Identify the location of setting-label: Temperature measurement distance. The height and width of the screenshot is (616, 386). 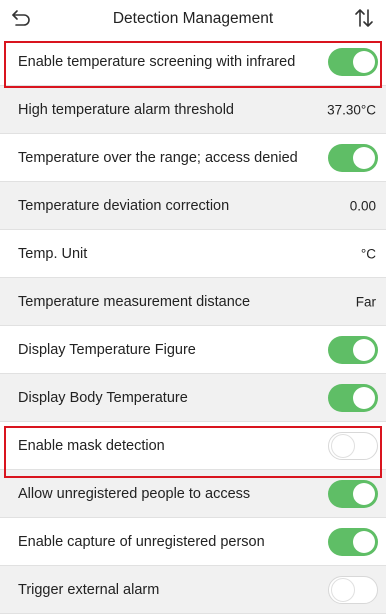
(134, 301).